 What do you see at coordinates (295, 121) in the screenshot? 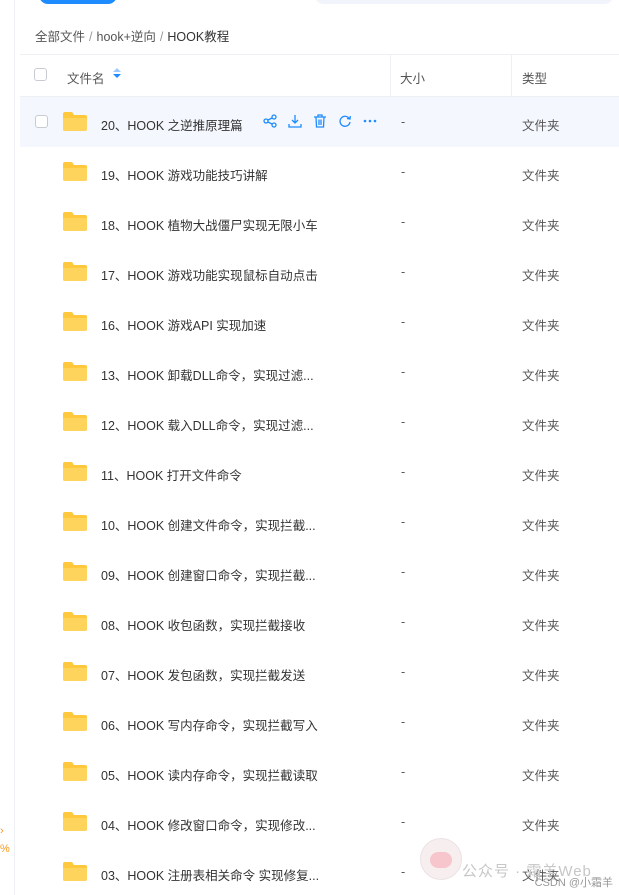
I see `download-icon` at bounding box center [295, 121].